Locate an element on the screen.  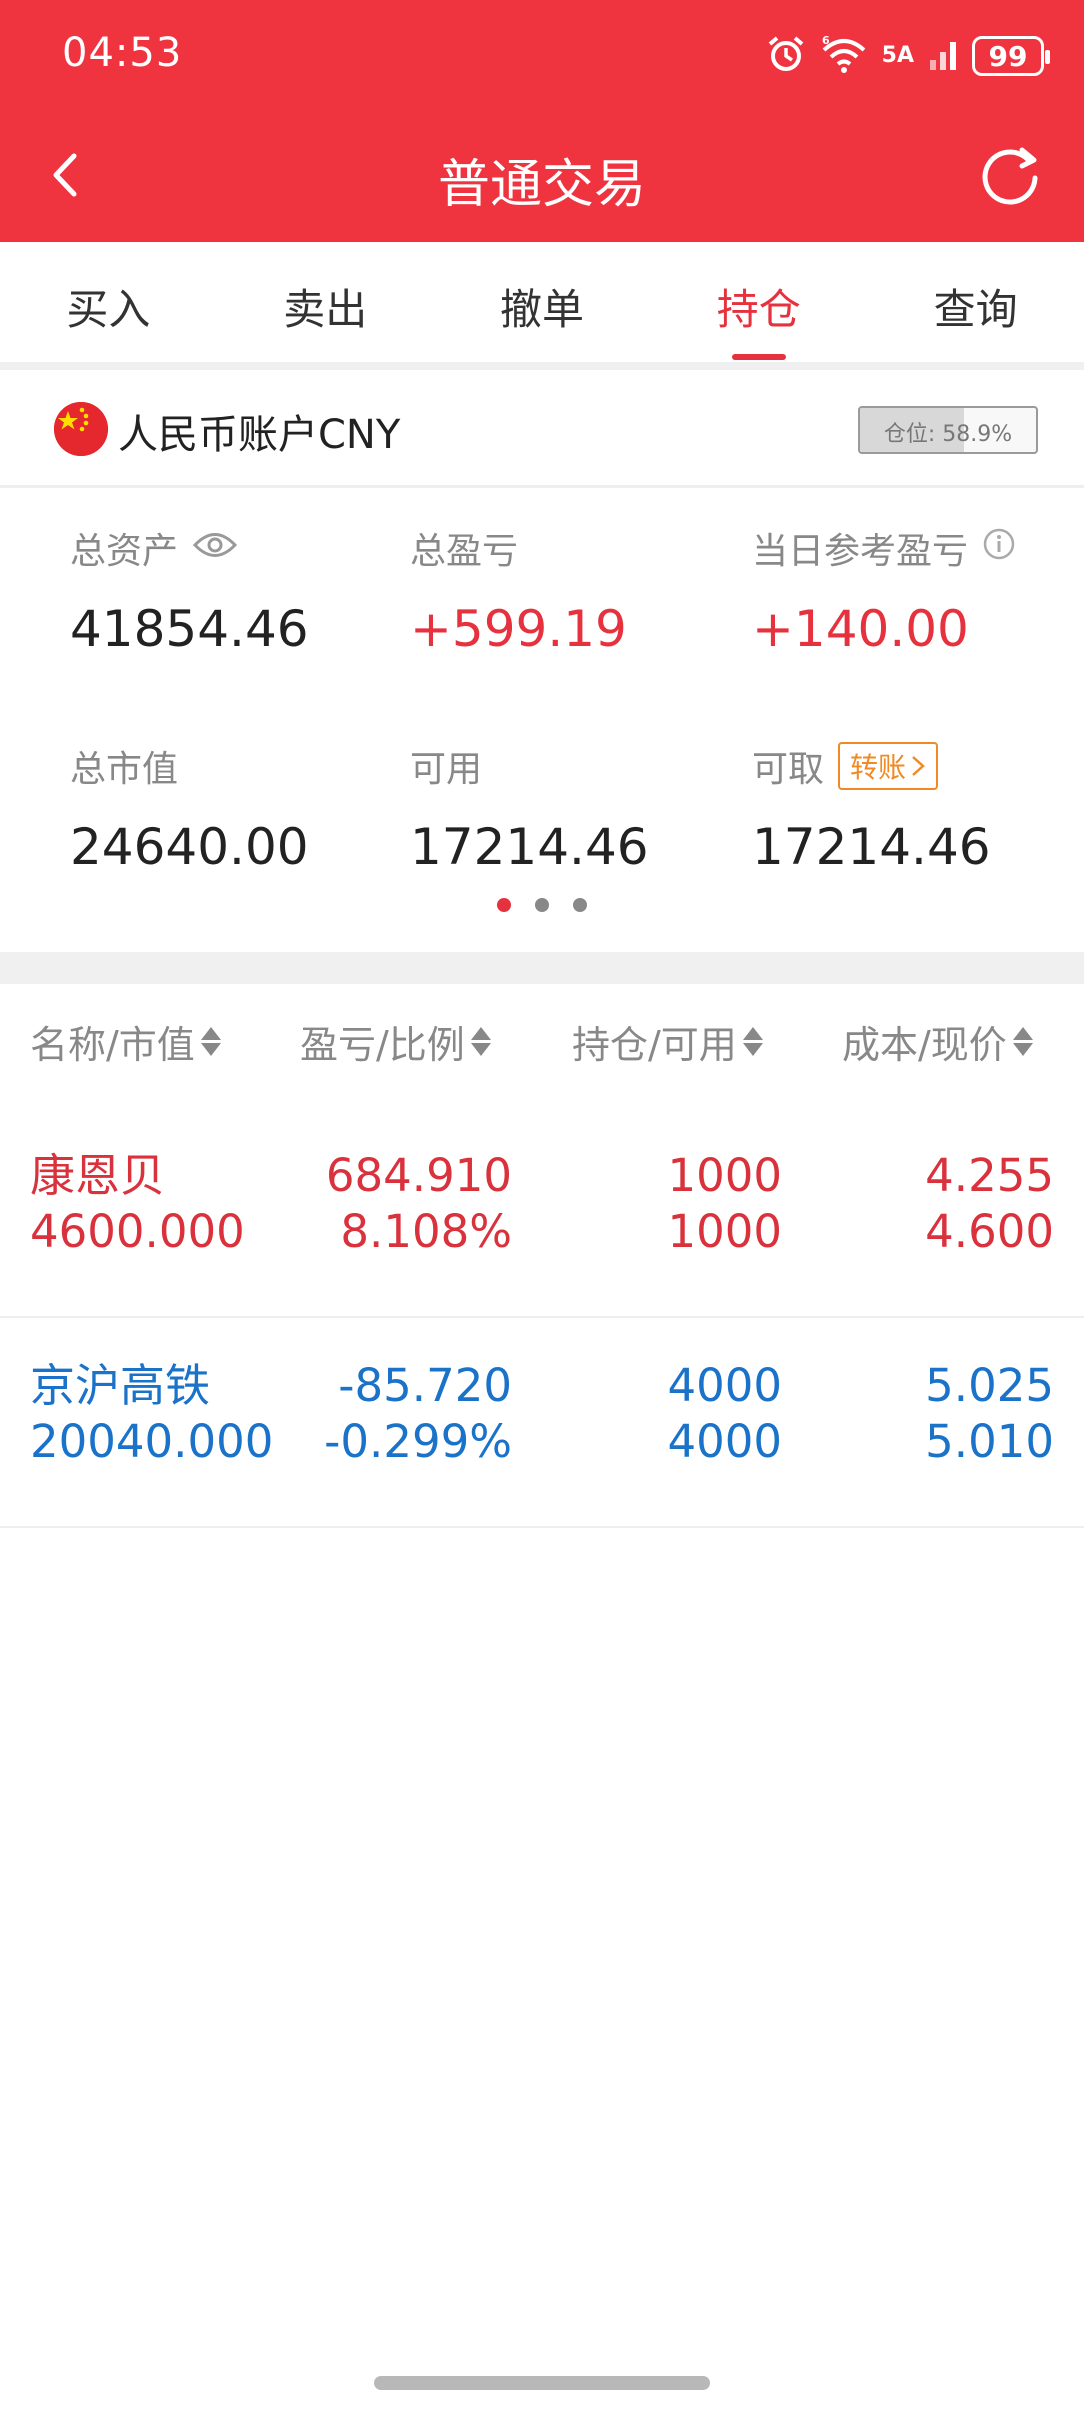
column-header-cost: 成本/现价 is located at coordinates (937, 1041).